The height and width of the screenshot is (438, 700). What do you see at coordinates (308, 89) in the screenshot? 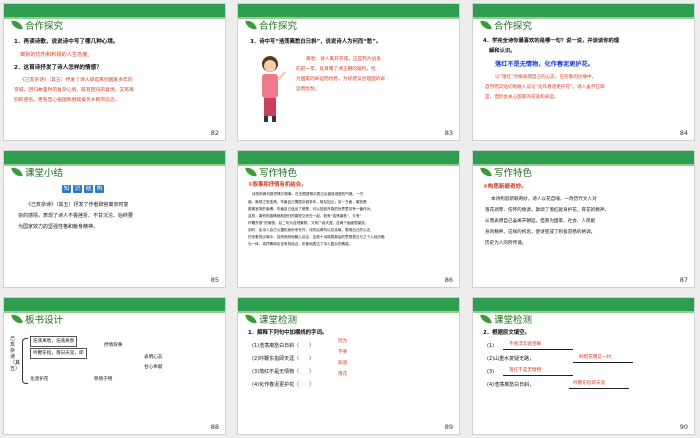
I see `answer-line-4: 运而忧愁。` at bounding box center [308, 89].